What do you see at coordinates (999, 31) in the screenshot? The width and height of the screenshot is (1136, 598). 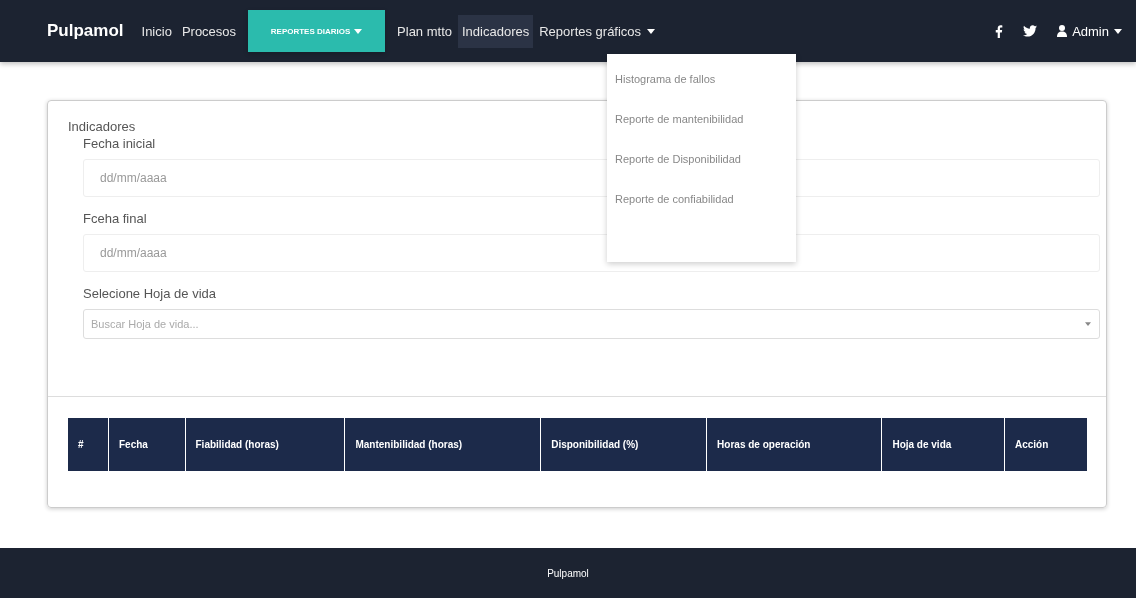 I see `facebook-icon` at bounding box center [999, 31].